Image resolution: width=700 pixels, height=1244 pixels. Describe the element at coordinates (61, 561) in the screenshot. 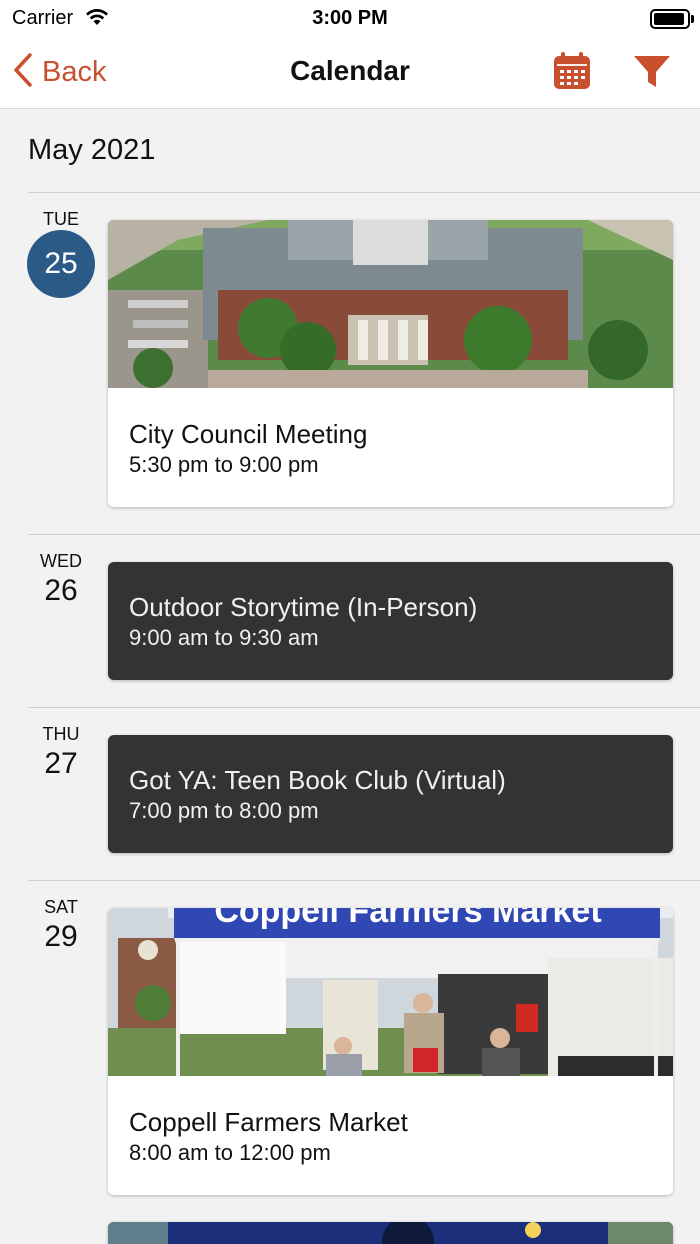

I see `day-weekday: WED` at that location.